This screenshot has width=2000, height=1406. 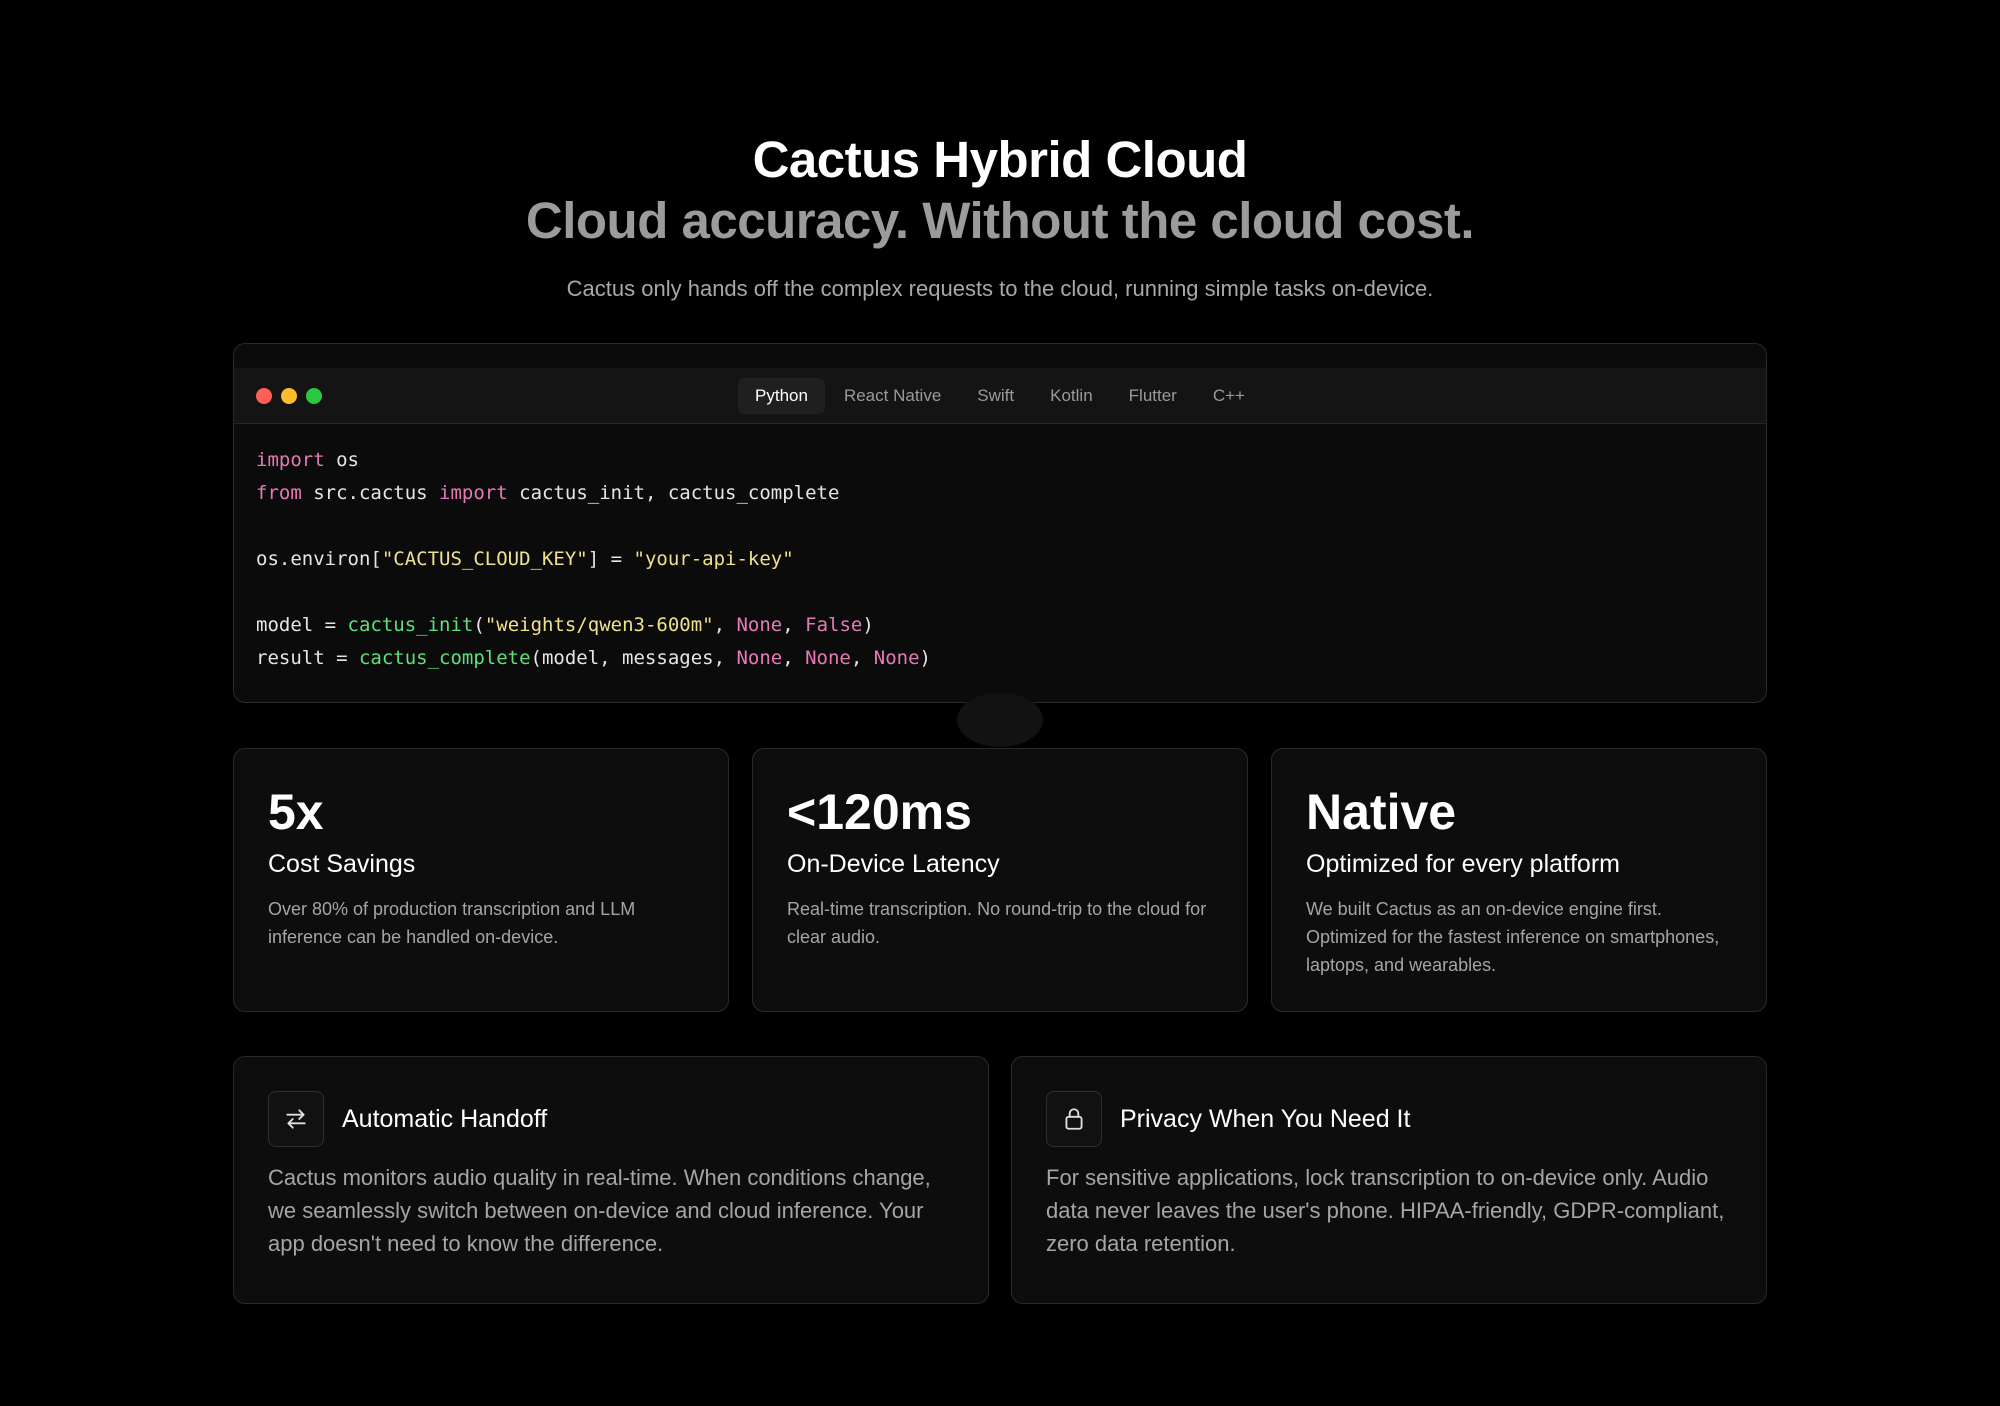 What do you see at coordinates (893, 864) in the screenshot?
I see `stat-label: On-Device Latency` at bounding box center [893, 864].